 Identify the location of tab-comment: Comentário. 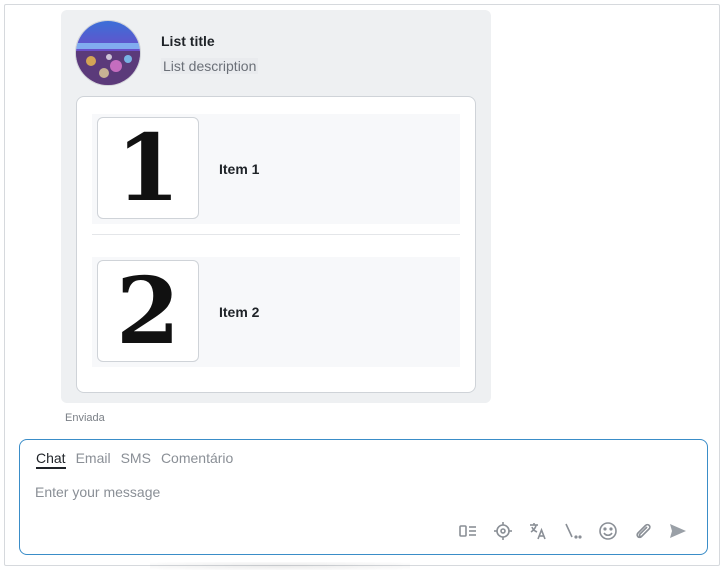
(197, 459).